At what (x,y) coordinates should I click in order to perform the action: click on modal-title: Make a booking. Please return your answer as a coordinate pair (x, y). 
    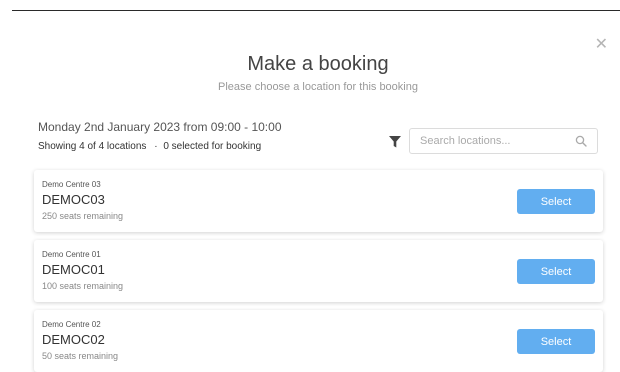
    Looking at the image, I should click on (318, 64).